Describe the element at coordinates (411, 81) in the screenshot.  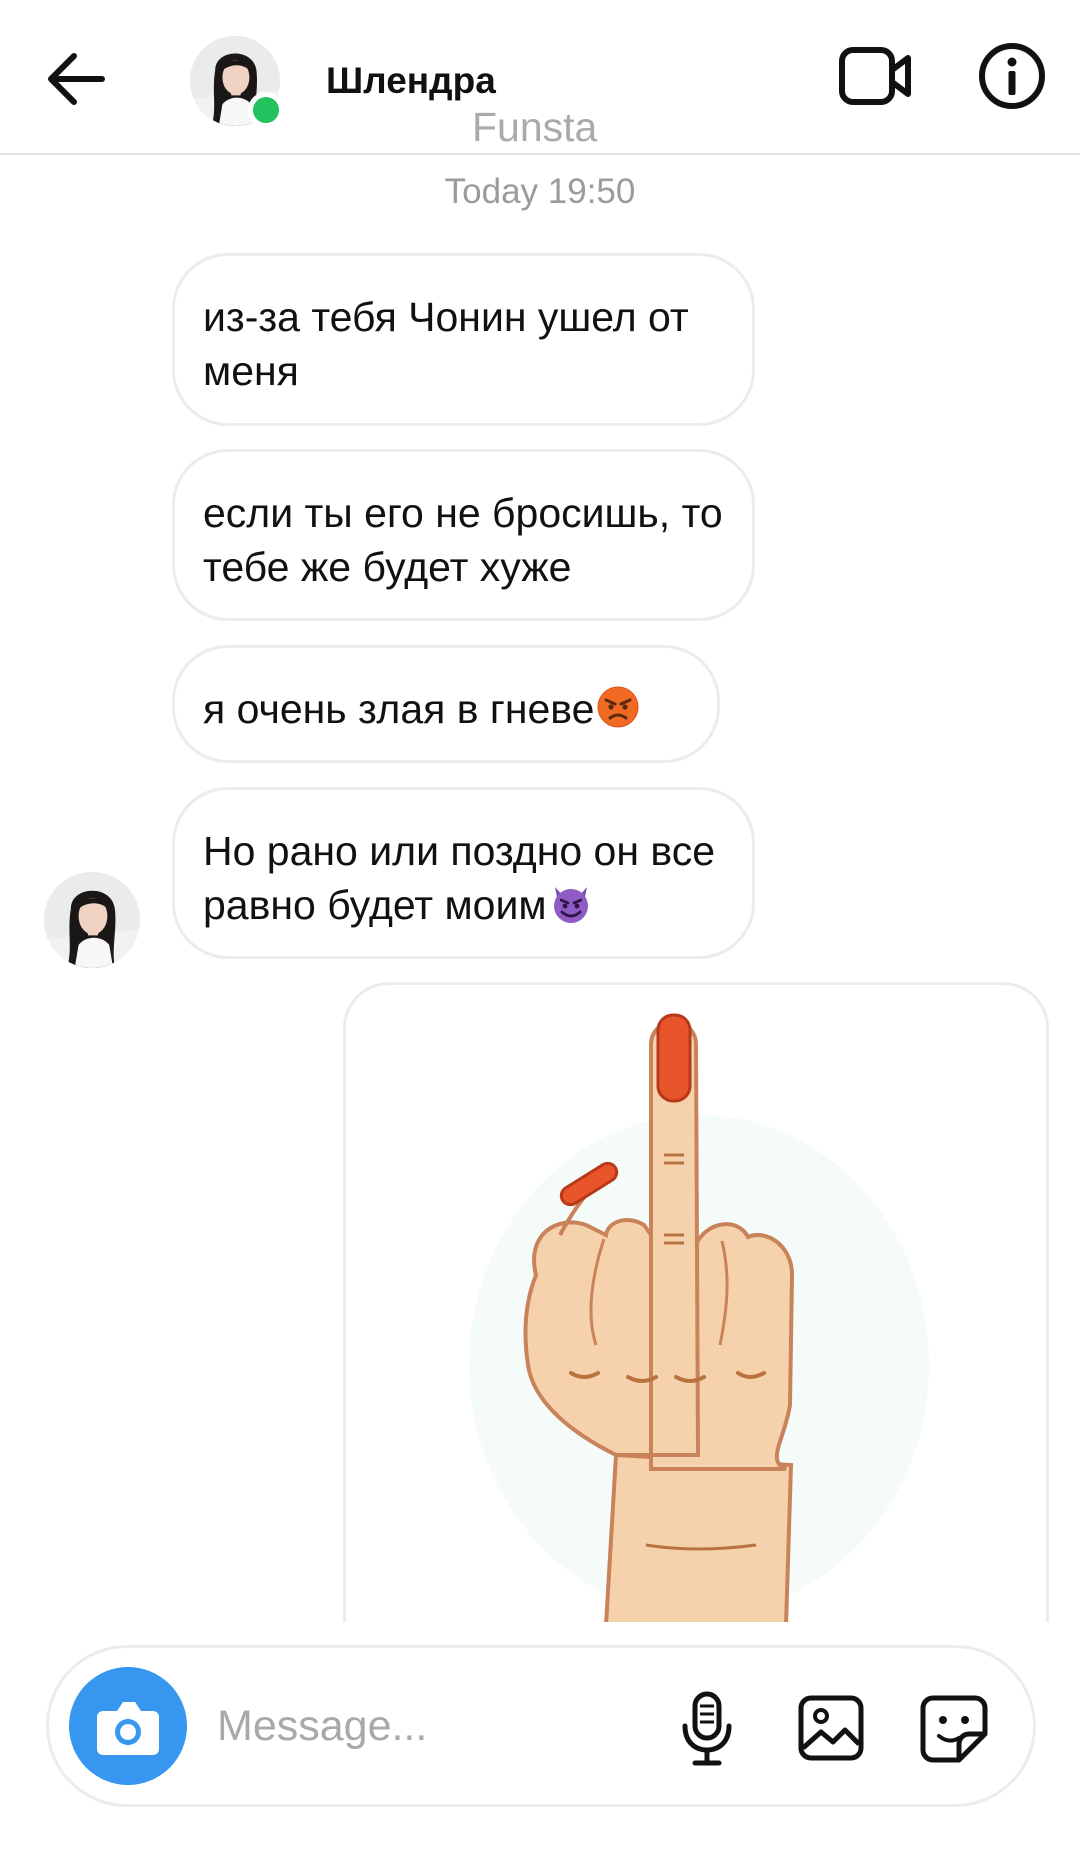
I see `contact-name: Шлендра` at that location.